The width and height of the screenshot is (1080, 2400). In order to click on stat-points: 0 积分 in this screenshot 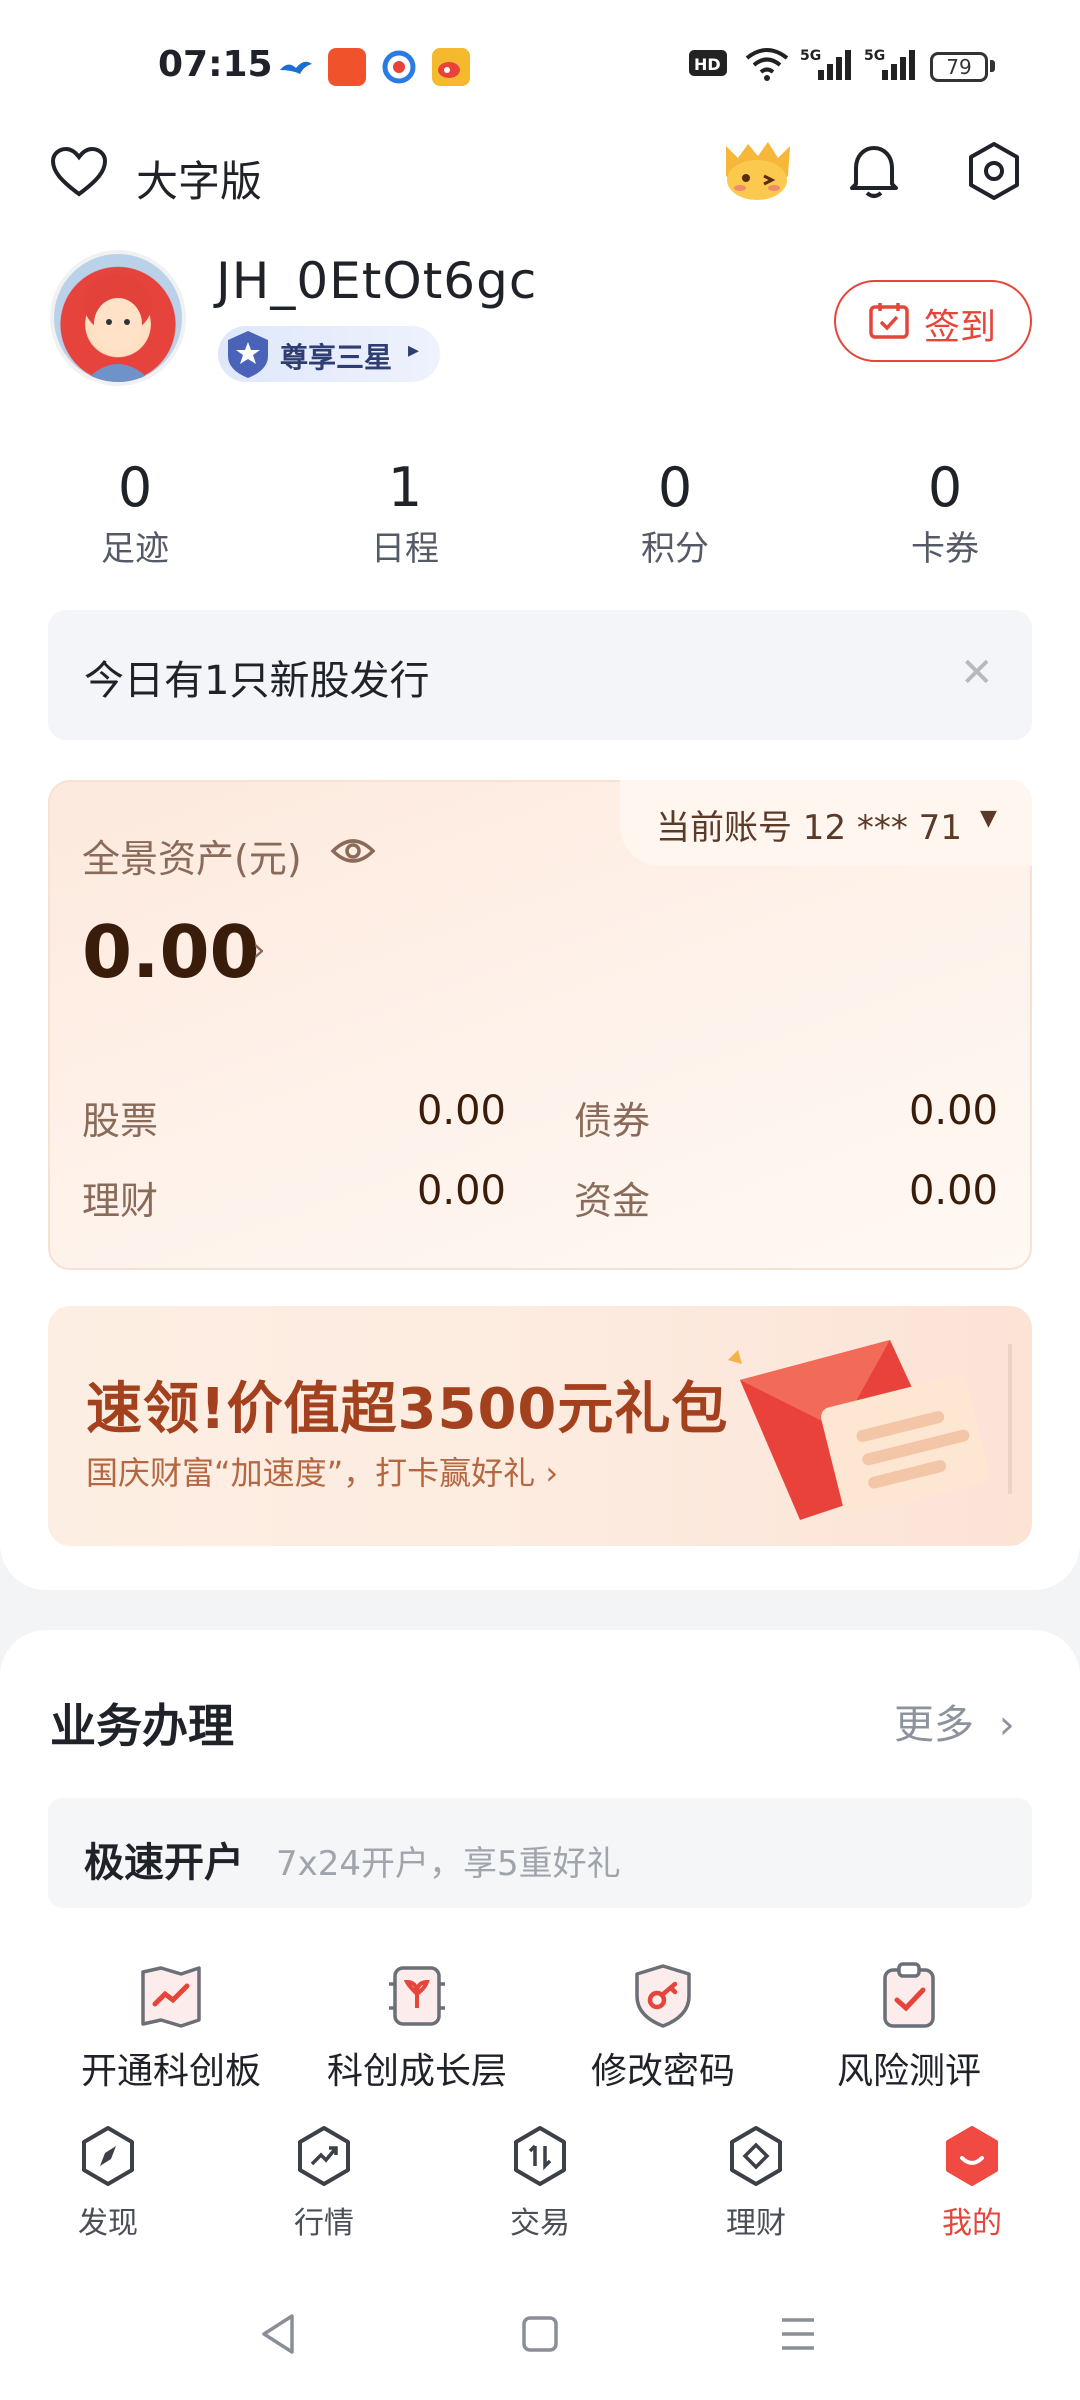, I will do `click(675, 513)`.